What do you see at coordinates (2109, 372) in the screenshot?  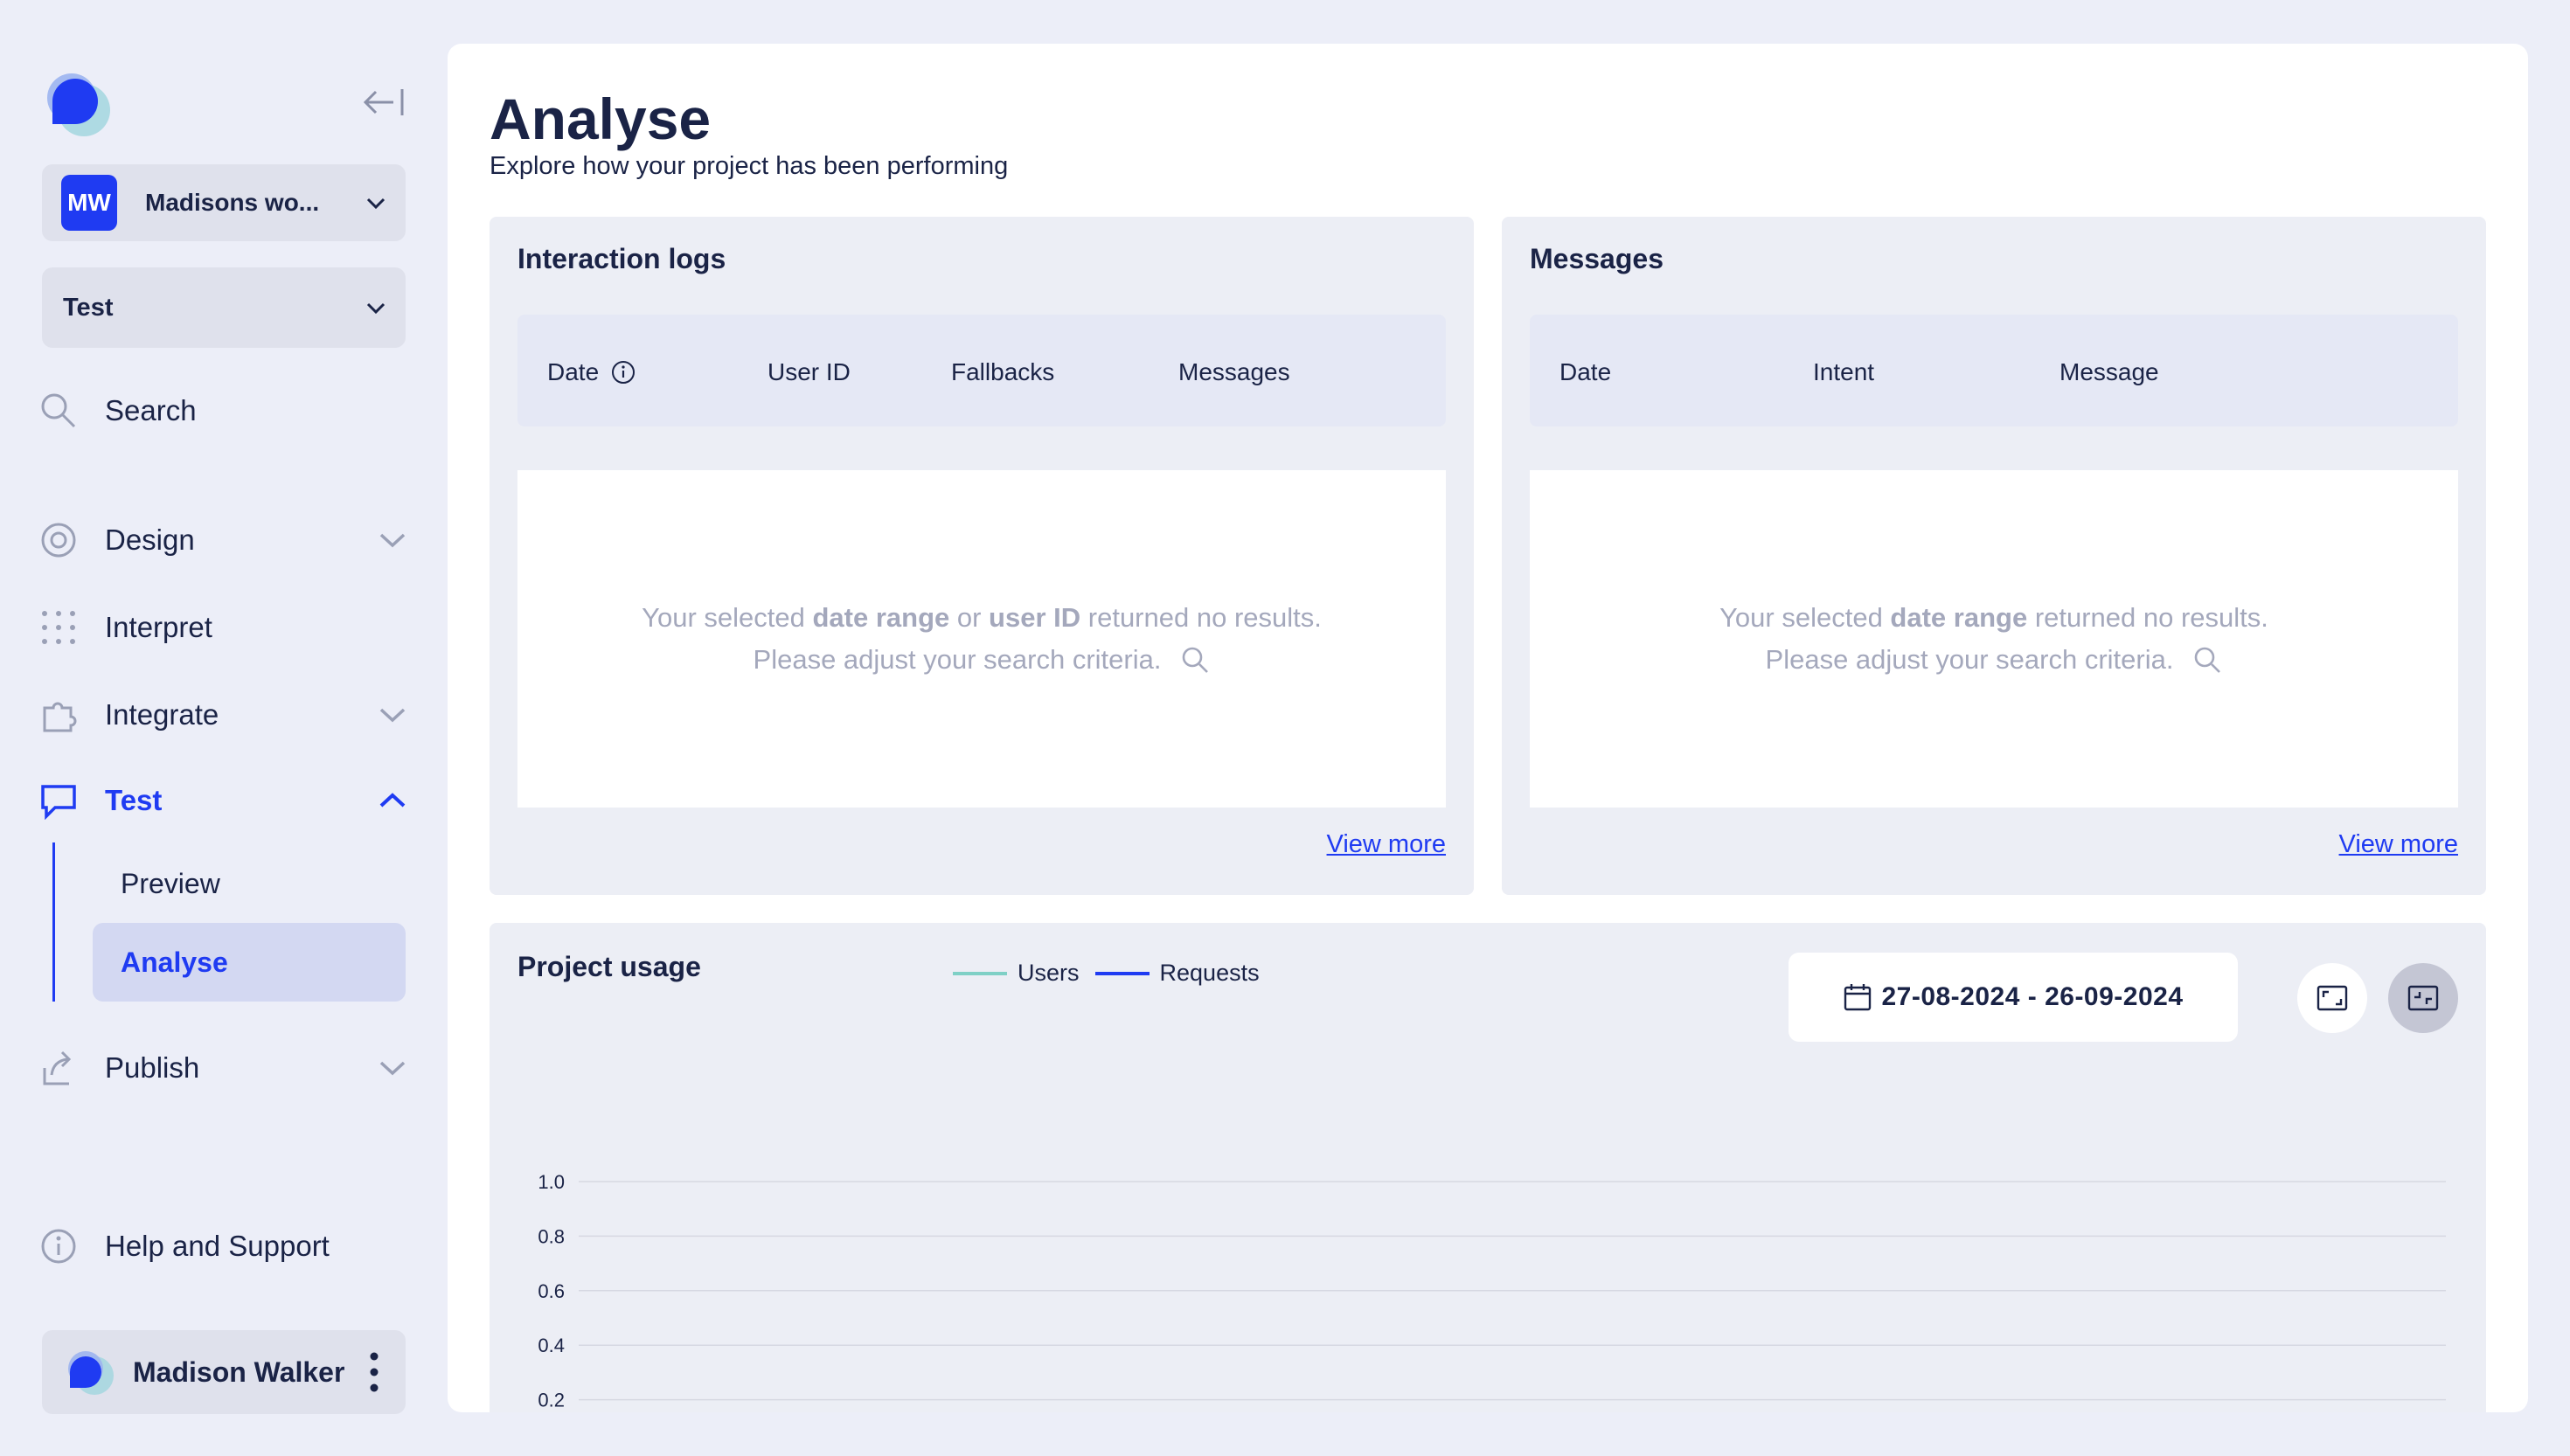 I see `column-header-message: Message` at bounding box center [2109, 372].